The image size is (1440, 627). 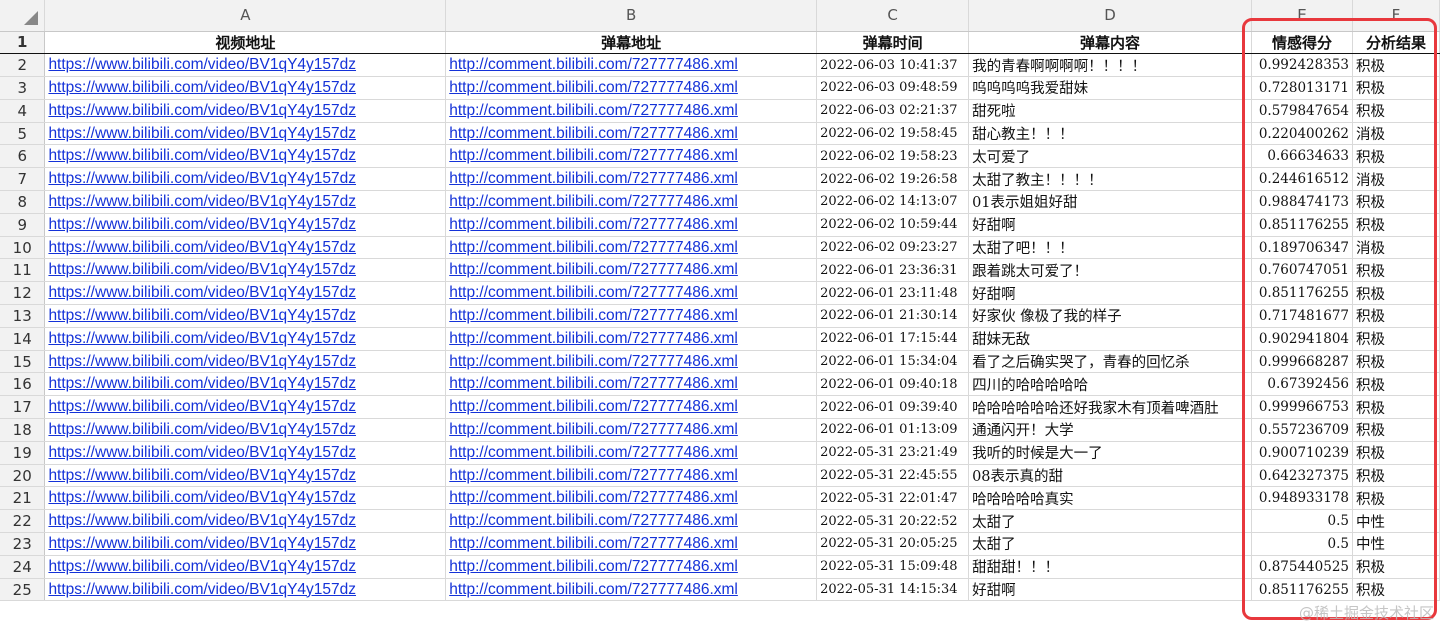 What do you see at coordinates (1302, 567) in the screenshot?
I see `sentiment-score-cell: 0.875440525` at bounding box center [1302, 567].